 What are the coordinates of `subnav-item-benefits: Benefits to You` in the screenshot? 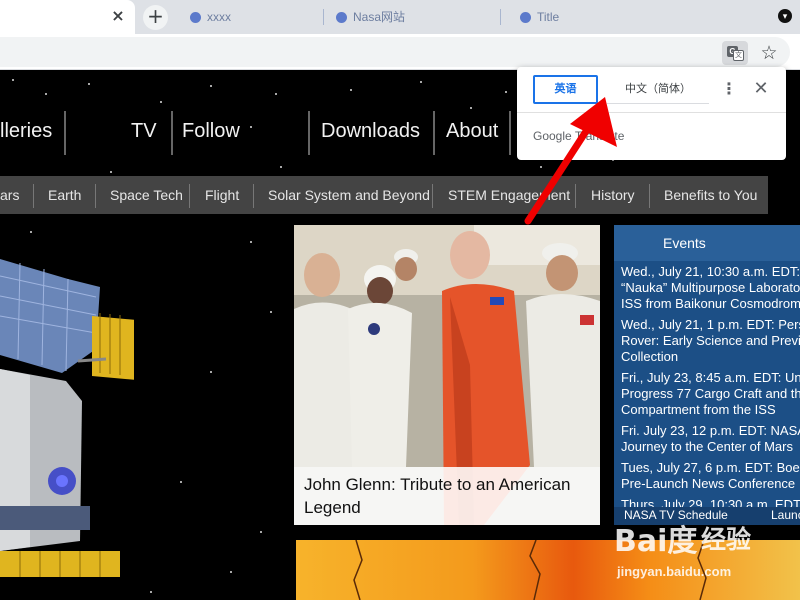 It's located at (710, 195).